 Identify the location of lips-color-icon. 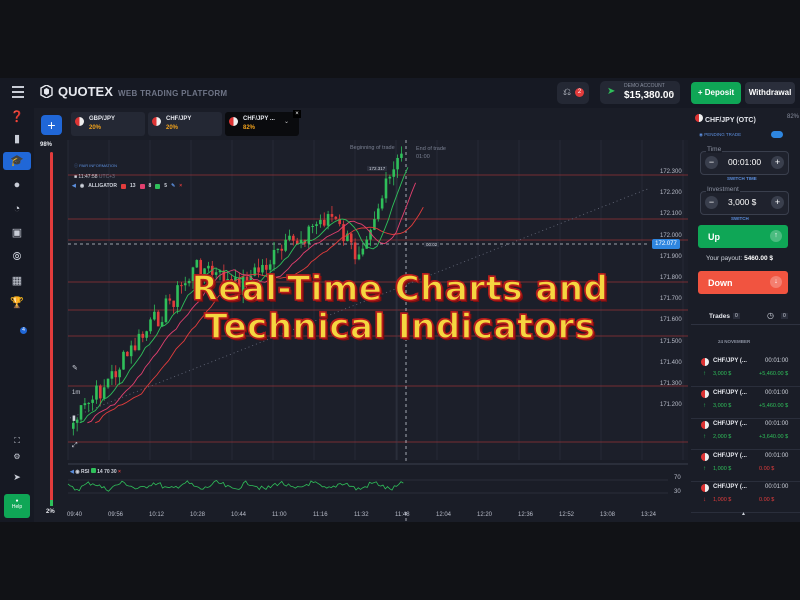
(158, 186).